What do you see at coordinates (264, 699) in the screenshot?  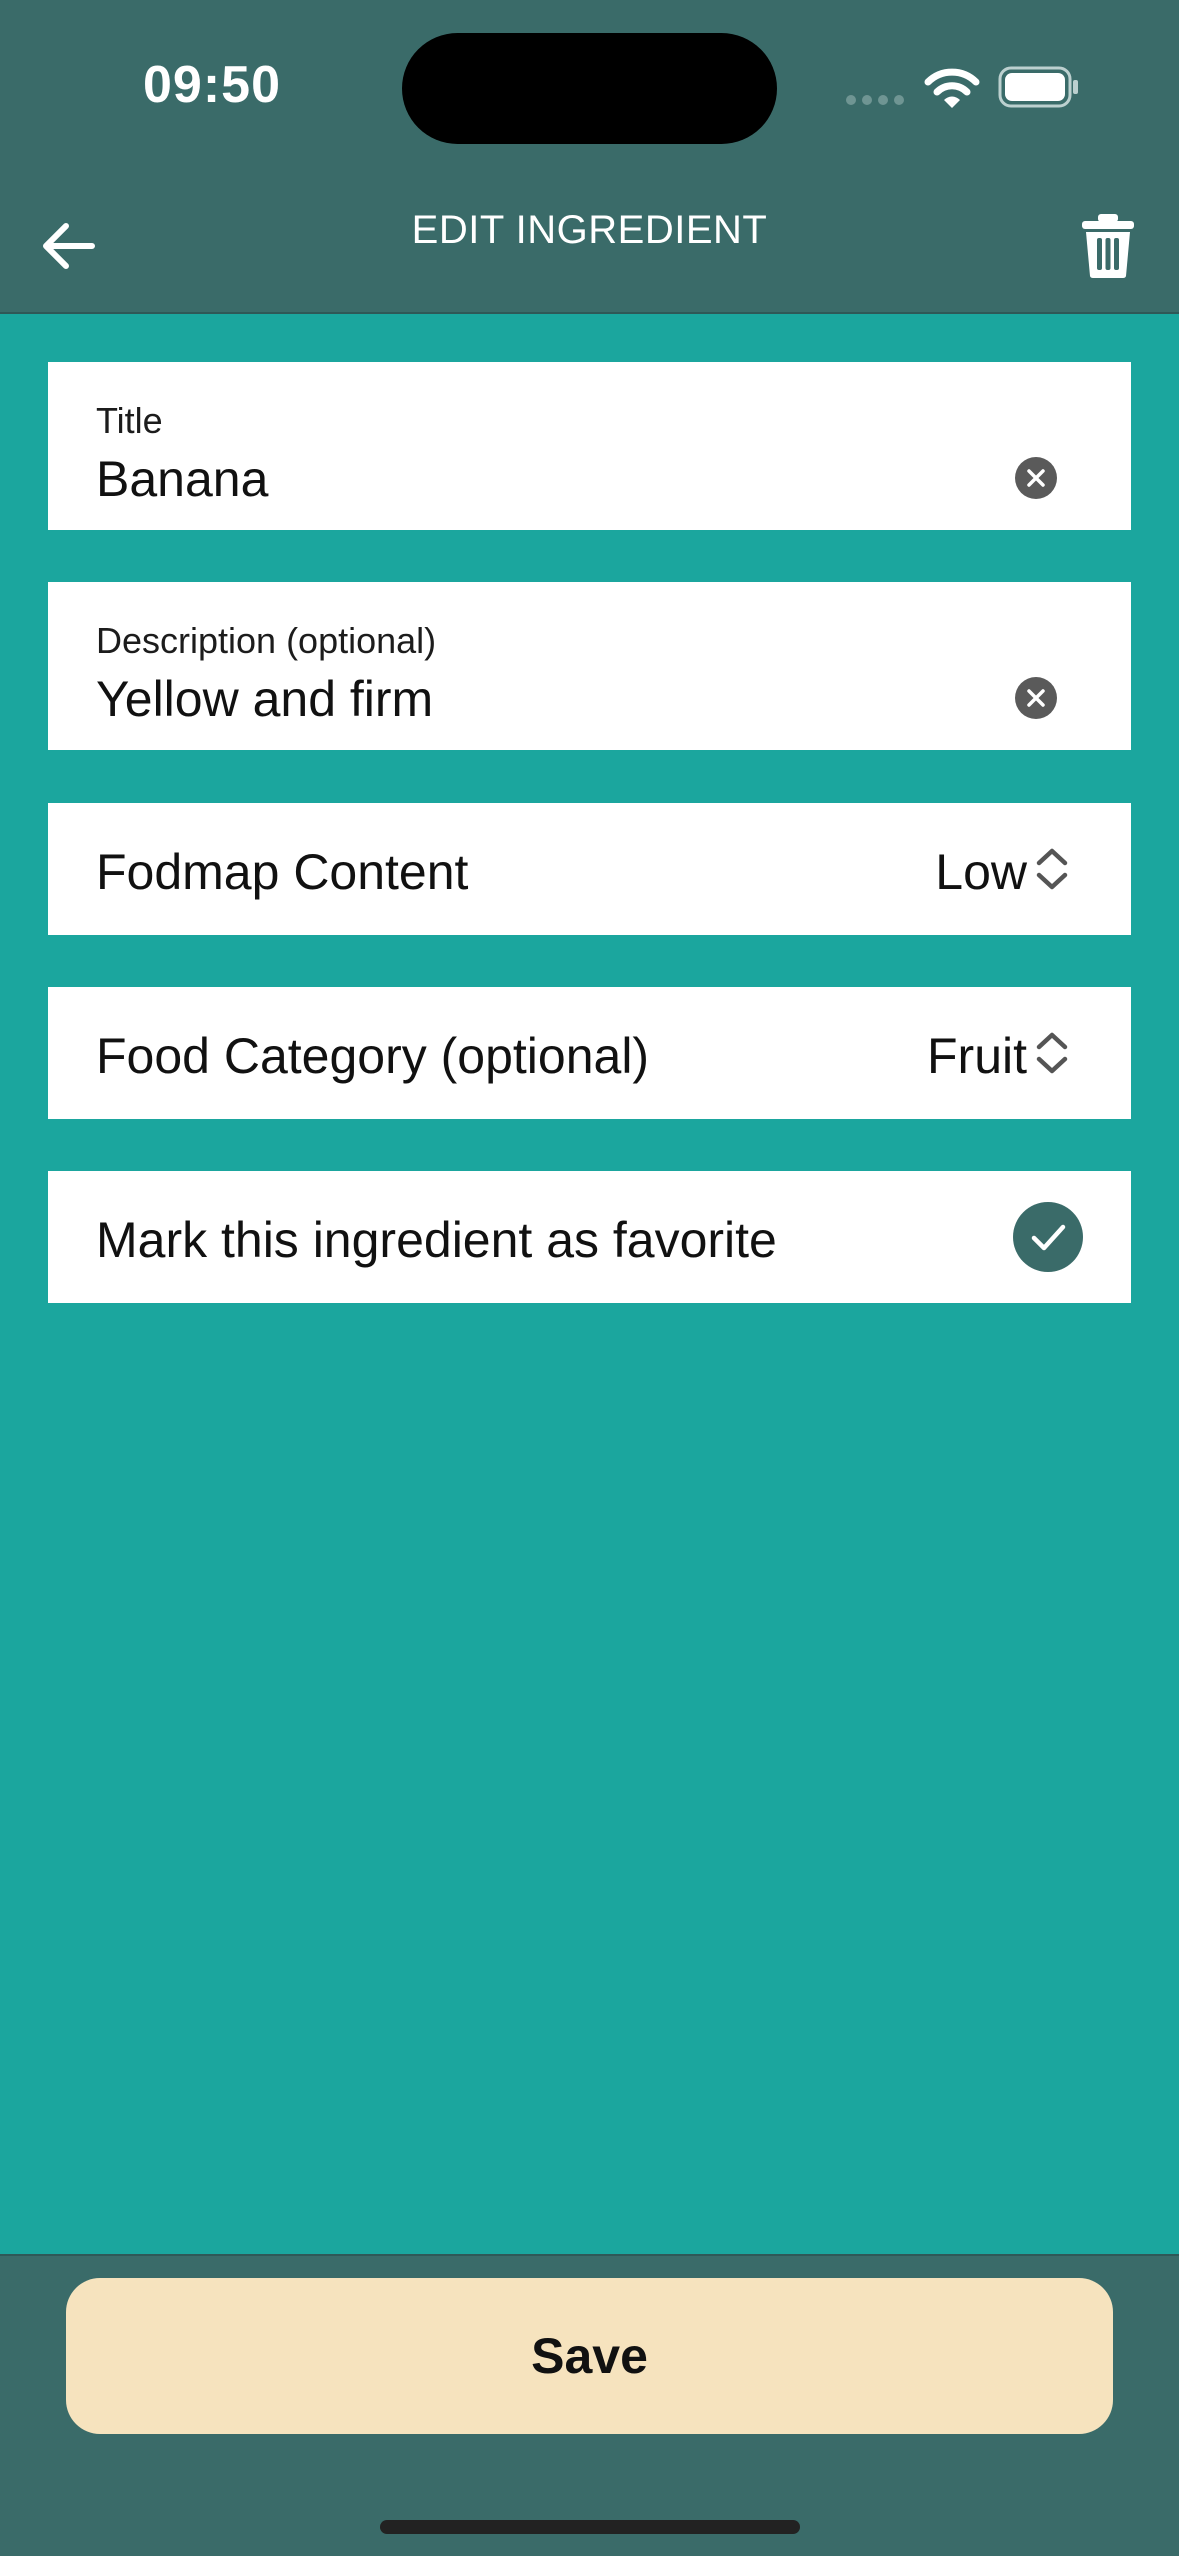 I see `description-input: Yellow and firm` at bounding box center [264, 699].